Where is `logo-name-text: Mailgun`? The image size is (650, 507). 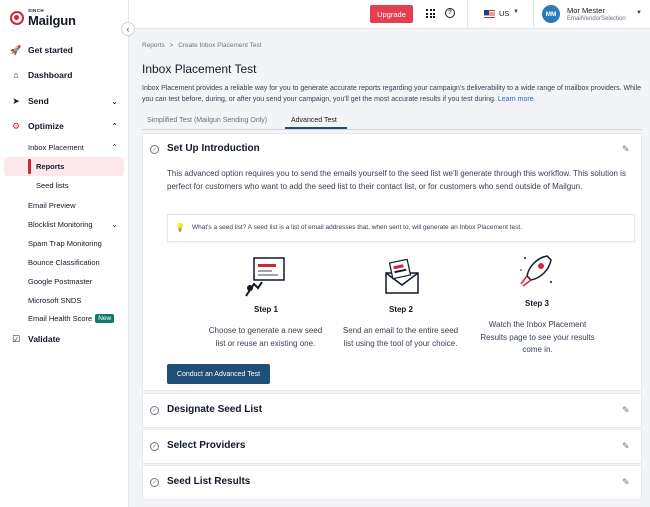
logo-name-text: Mailgun is located at coordinates (52, 20).